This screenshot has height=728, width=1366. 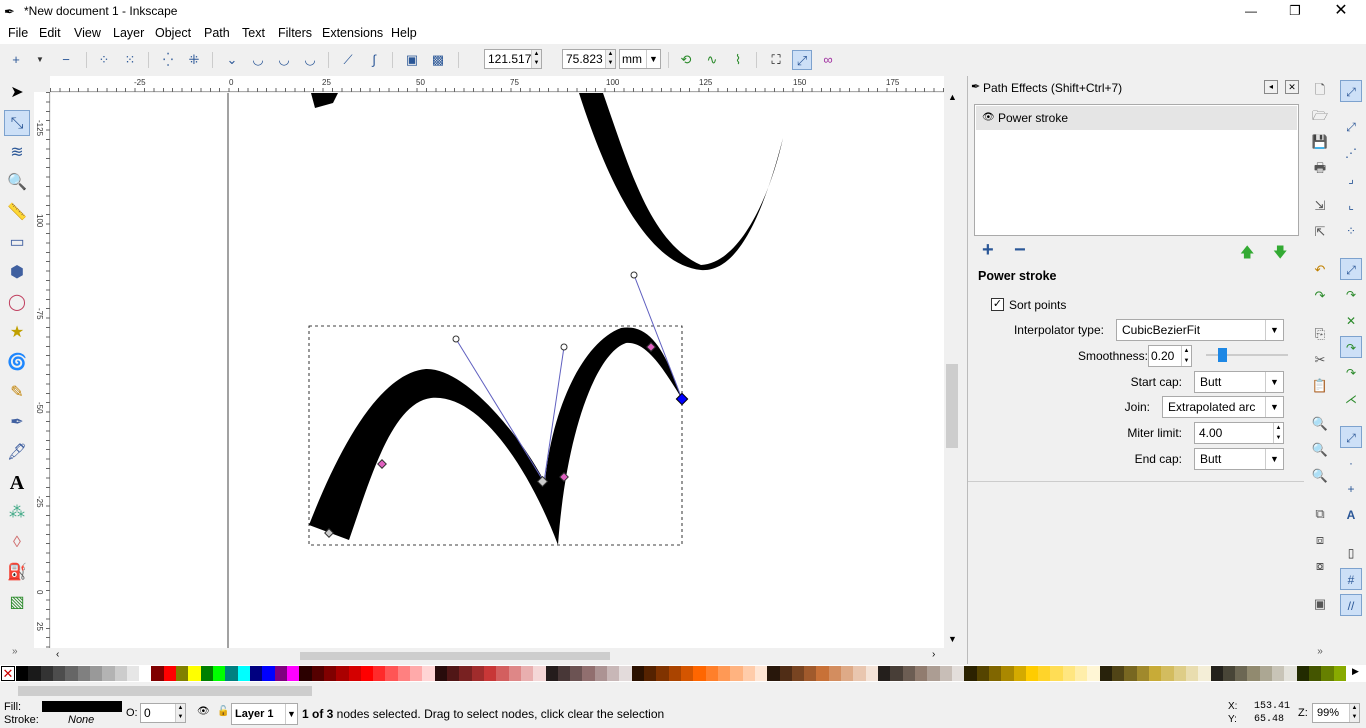 I want to click on export-icon: ⇱, so click(x=1320, y=232).